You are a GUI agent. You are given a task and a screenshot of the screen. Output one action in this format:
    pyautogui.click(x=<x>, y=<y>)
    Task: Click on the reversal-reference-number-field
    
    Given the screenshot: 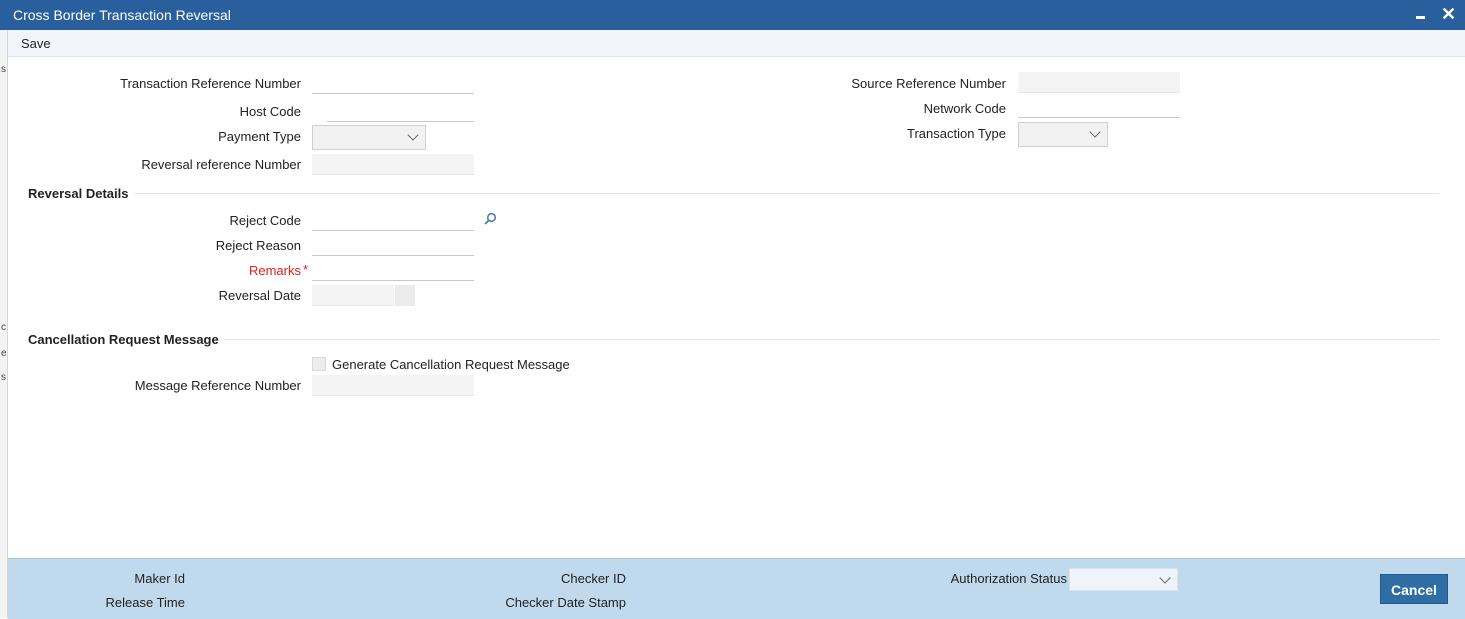 What is the action you would take?
    pyautogui.click(x=393, y=164)
    